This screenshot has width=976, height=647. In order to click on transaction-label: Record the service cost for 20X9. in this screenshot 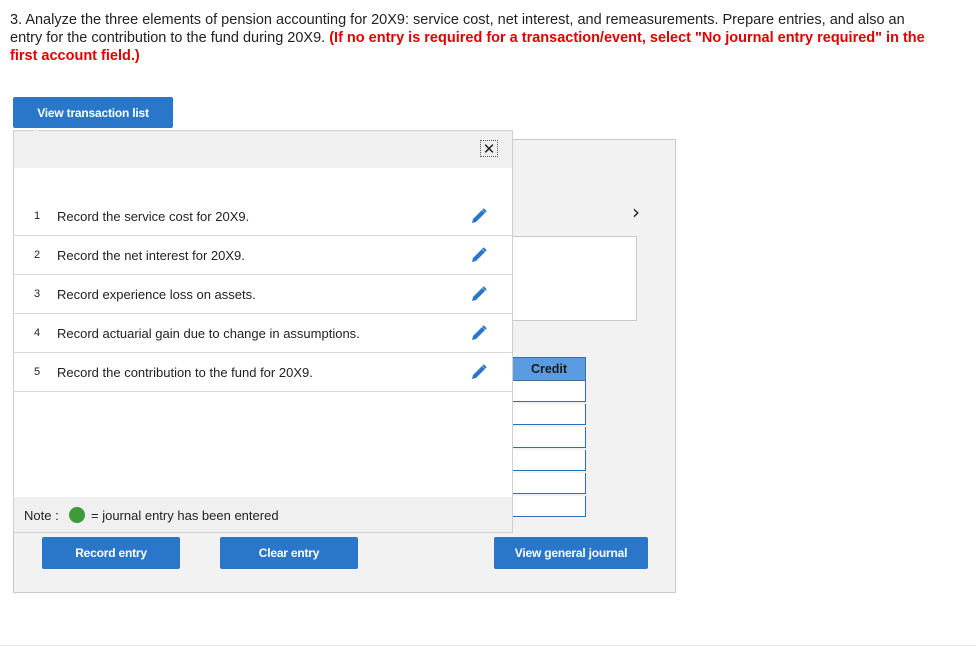, I will do `click(153, 216)`.